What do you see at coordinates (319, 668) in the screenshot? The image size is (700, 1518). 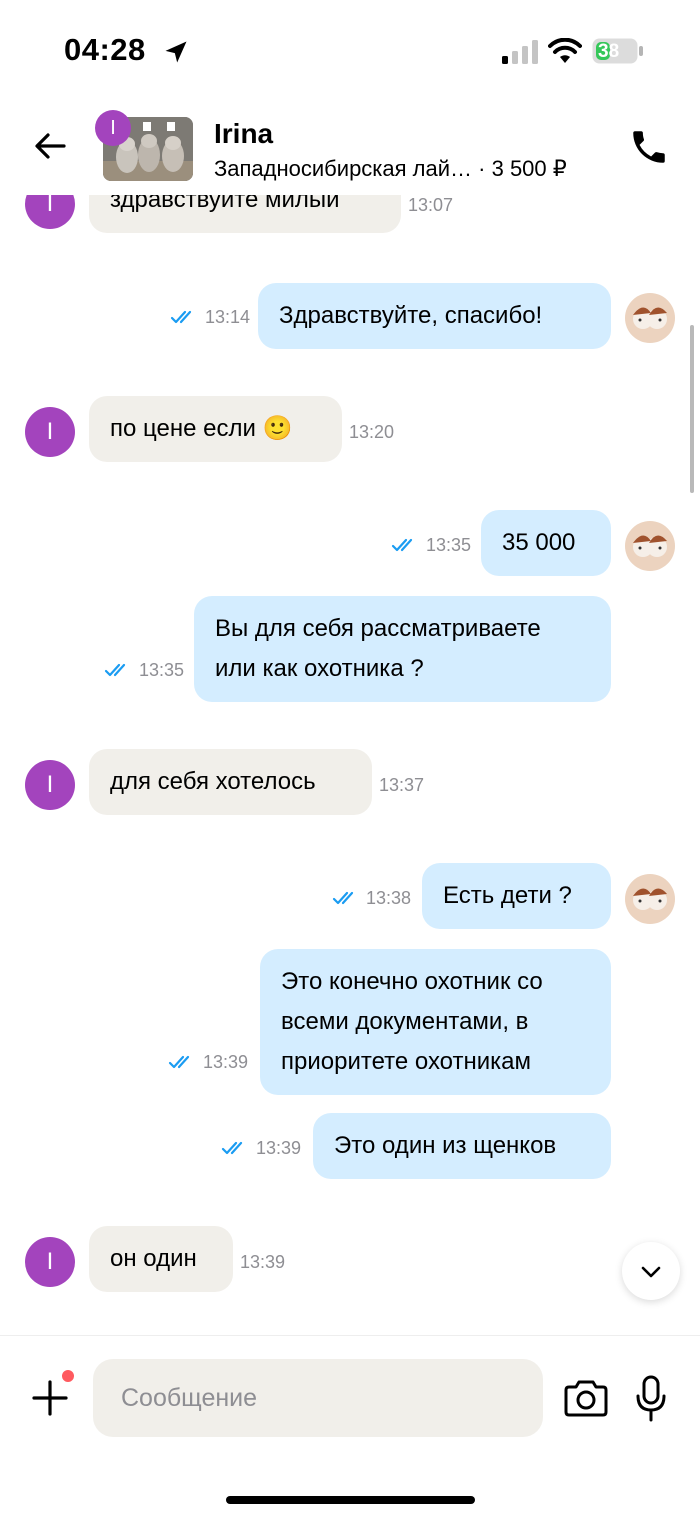 I see `message-line: или как охотника ?` at bounding box center [319, 668].